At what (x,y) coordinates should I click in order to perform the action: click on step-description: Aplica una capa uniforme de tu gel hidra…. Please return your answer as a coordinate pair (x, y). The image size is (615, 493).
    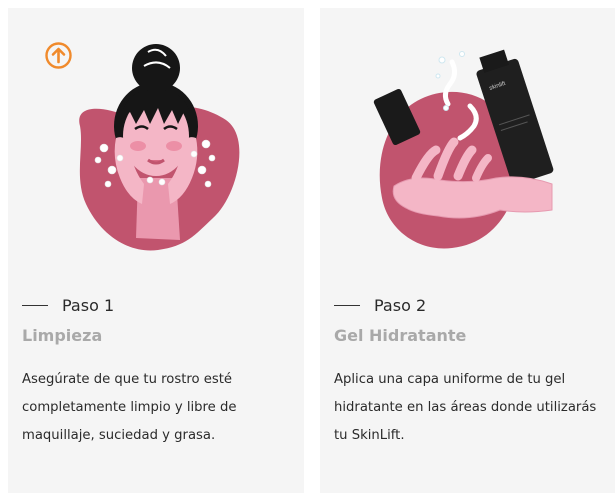
    Looking at the image, I should click on (465, 407).